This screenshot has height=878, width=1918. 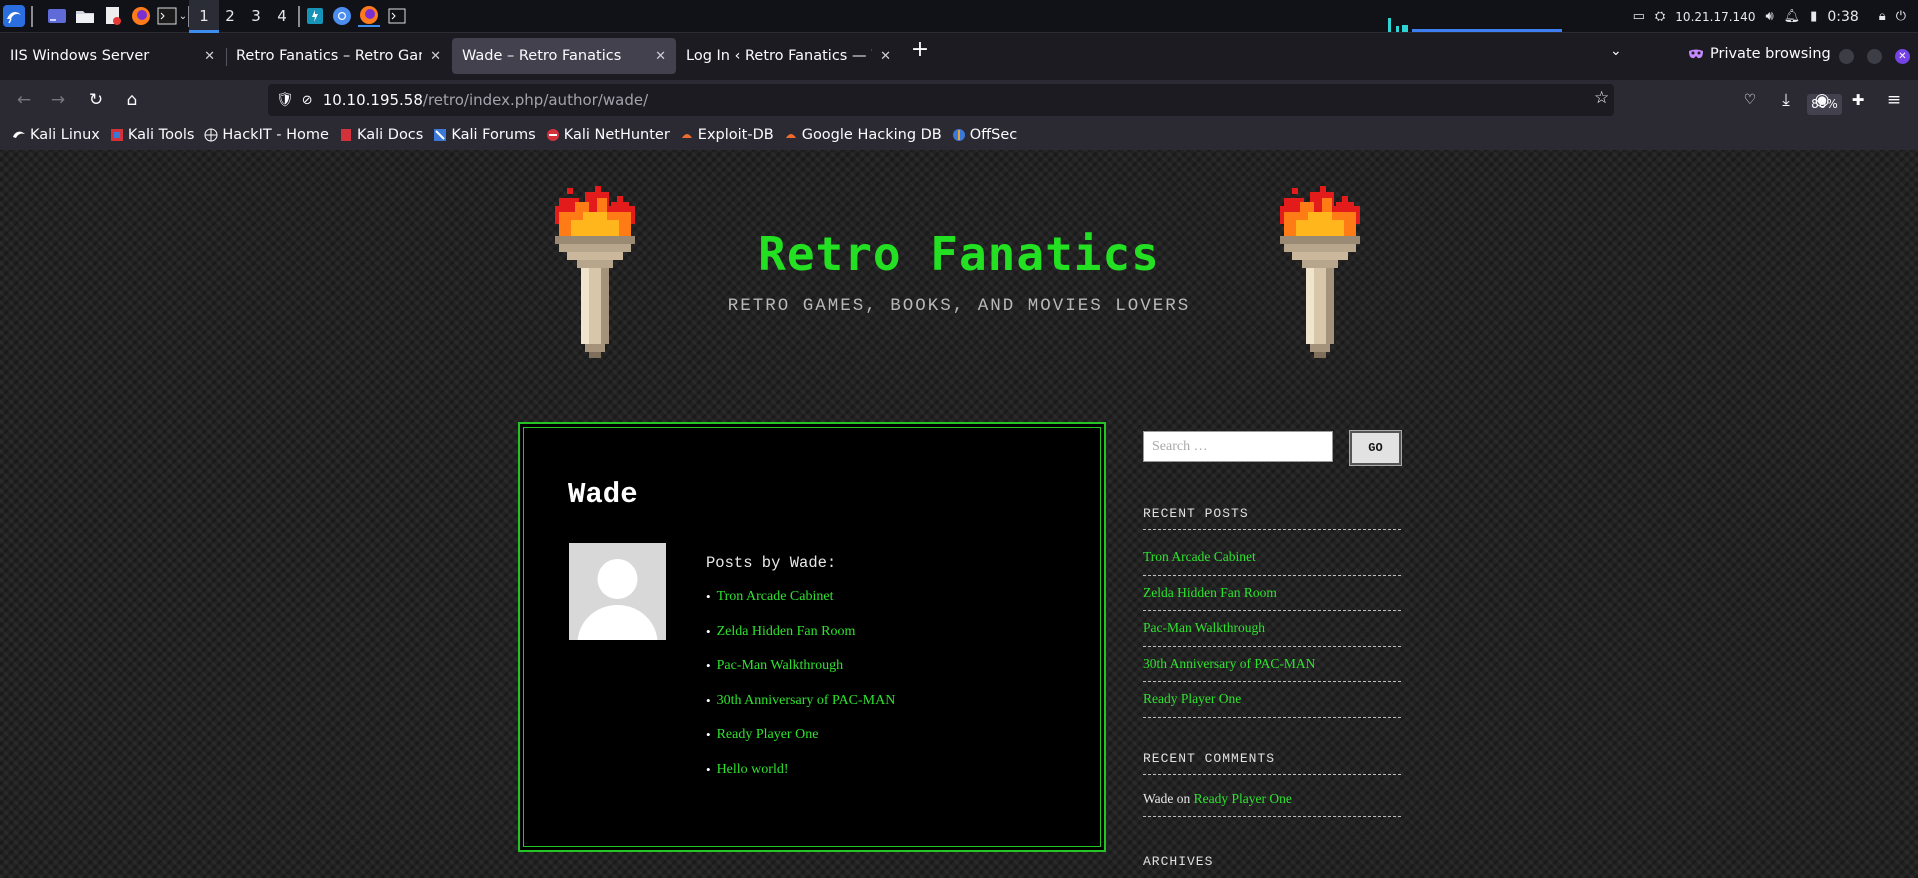 I want to click on text-editor-icon, so click(x=113, y=16).